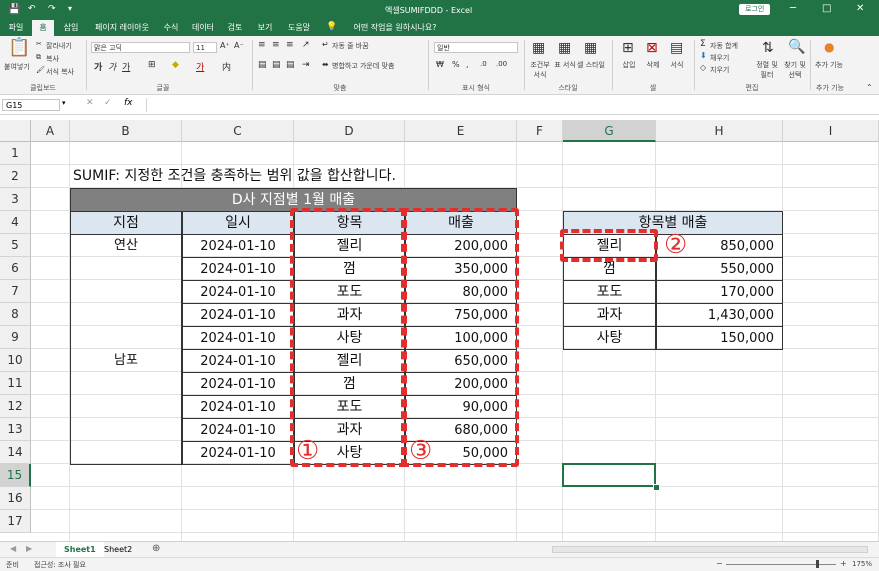  Describe the element at coordinates (461, 131) in the screenshot. I see `column-header-e: E` at that location.